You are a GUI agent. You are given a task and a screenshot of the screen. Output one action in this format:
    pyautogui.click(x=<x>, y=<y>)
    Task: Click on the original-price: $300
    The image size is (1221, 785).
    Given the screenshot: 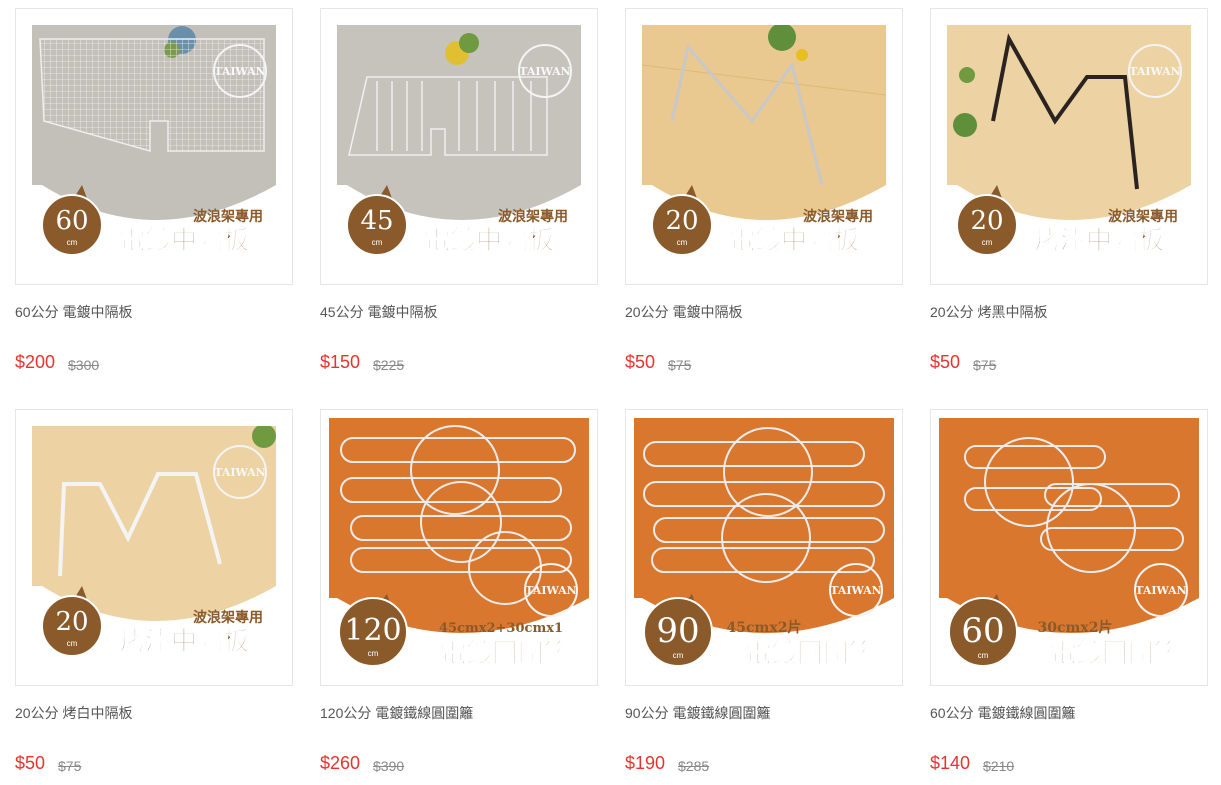 What is the action you would take?
    pyautogui.click(x=84, y=365)
    